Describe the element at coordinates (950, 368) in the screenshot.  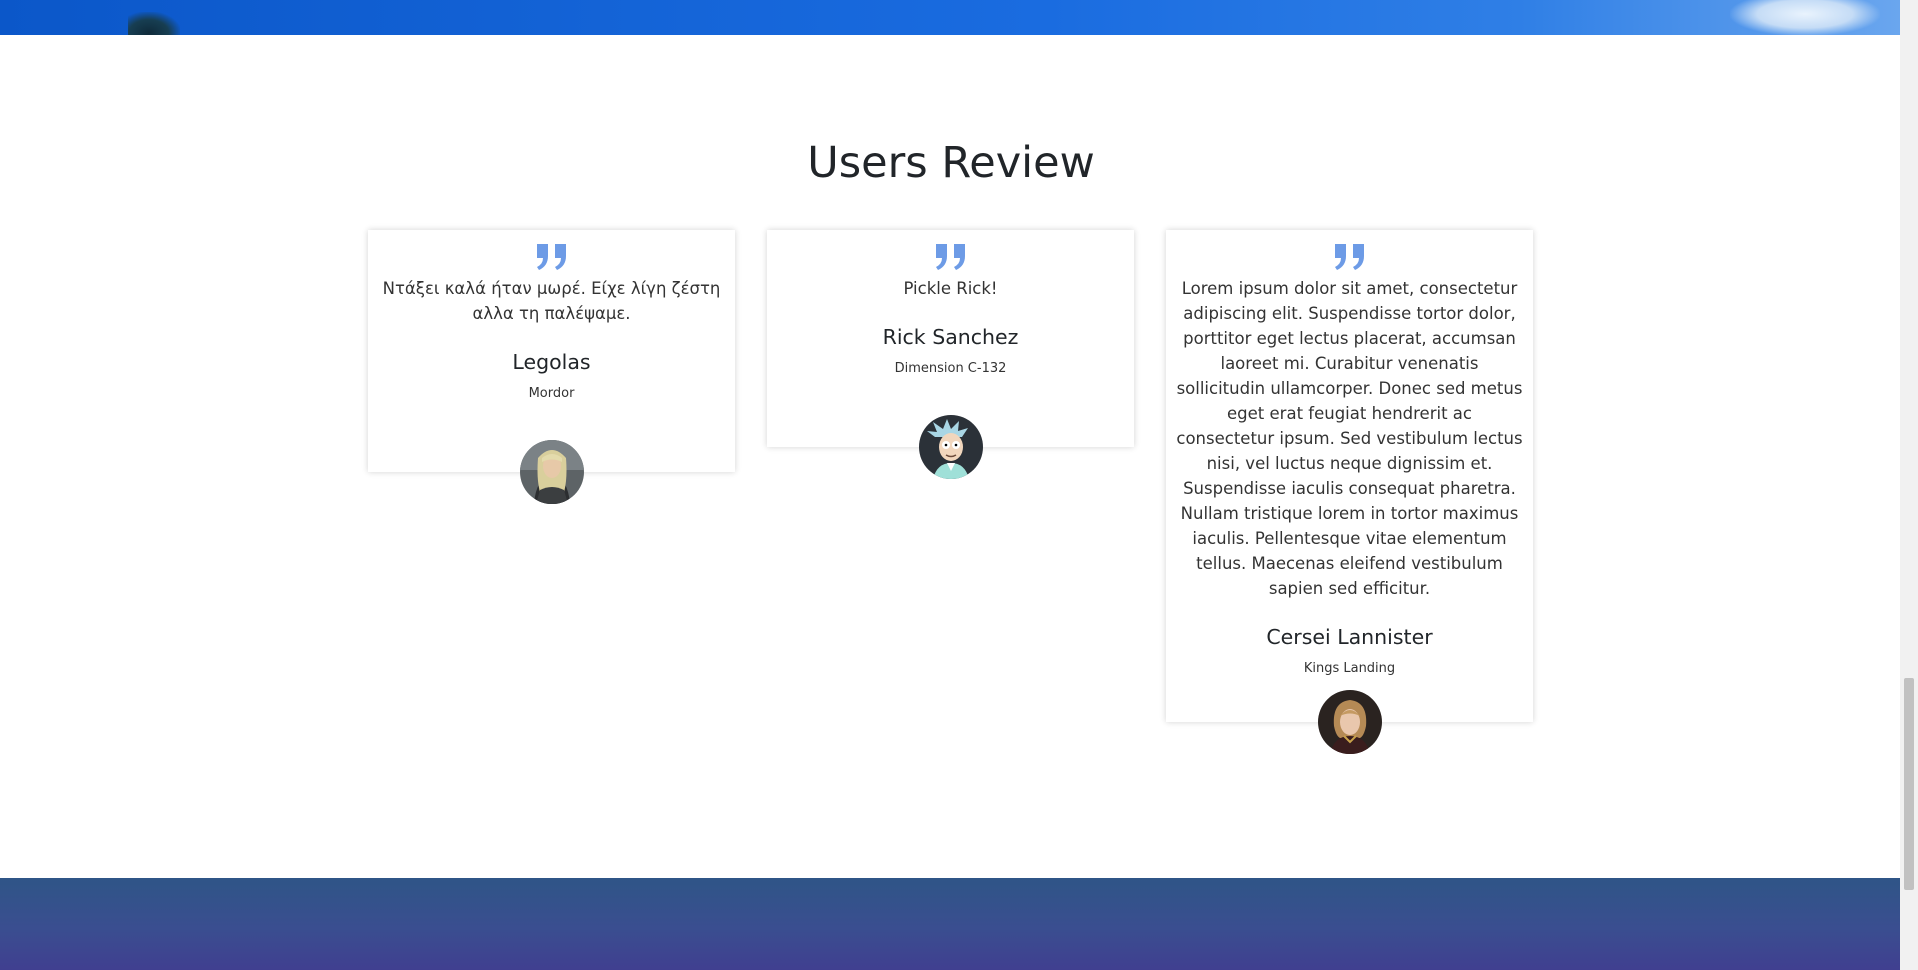
I see `reviewer-location: Dimension C-132` at that location.